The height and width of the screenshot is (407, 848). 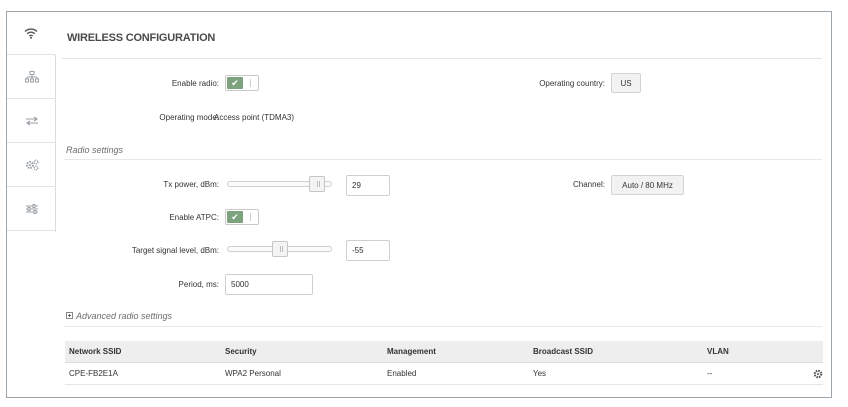 I want to click on wifi-icon, so click(x=31, y=33).